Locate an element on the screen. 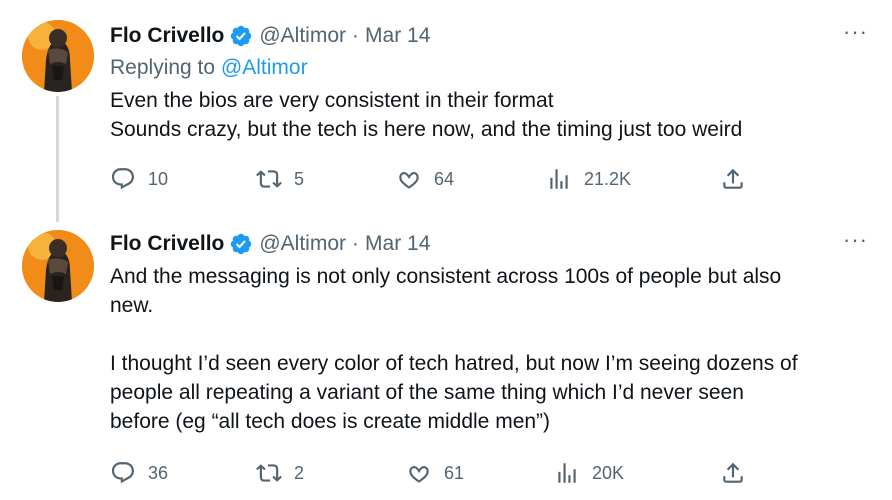 This screenshot has width=892, height=500. retweet-button: 2 is located at coordinates (280, 473).